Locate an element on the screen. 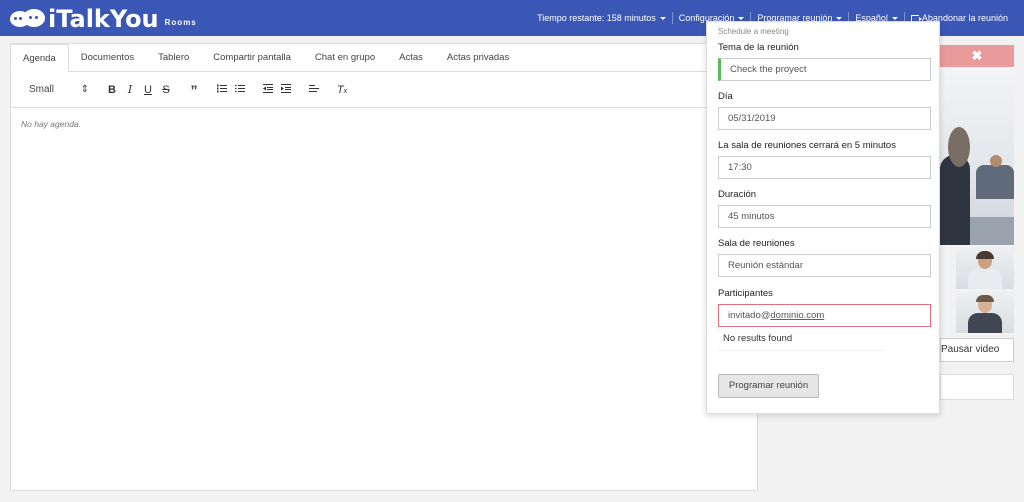 Image resolution: width=1024 pixels, height=502 pixels. logo: iTalkYou Rooms is located at coordinates (103, 19).